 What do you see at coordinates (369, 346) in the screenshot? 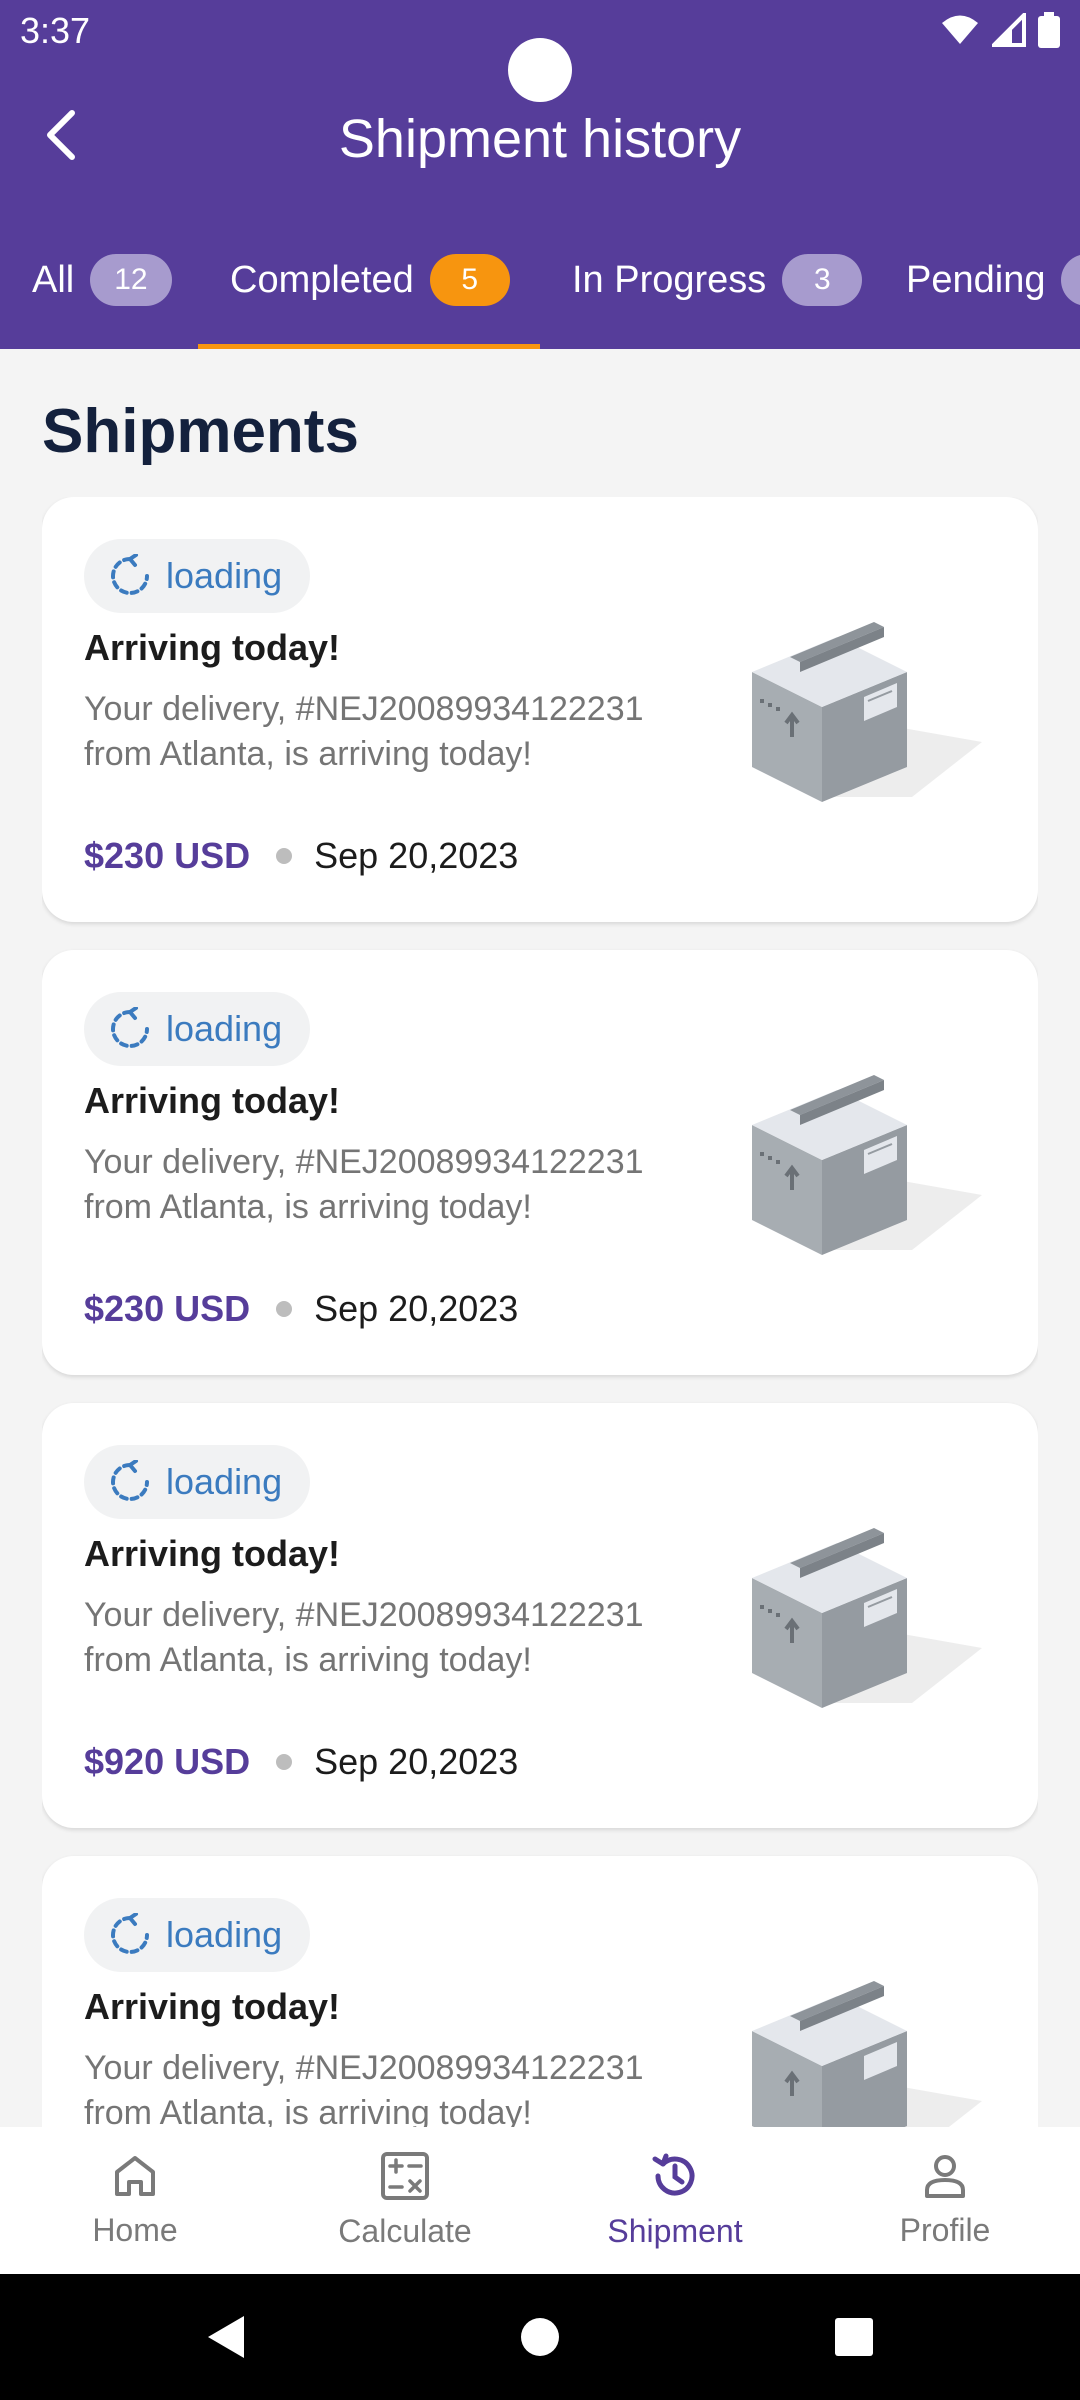
I see `active-tab-indicator` at bounding box center [369, 346].